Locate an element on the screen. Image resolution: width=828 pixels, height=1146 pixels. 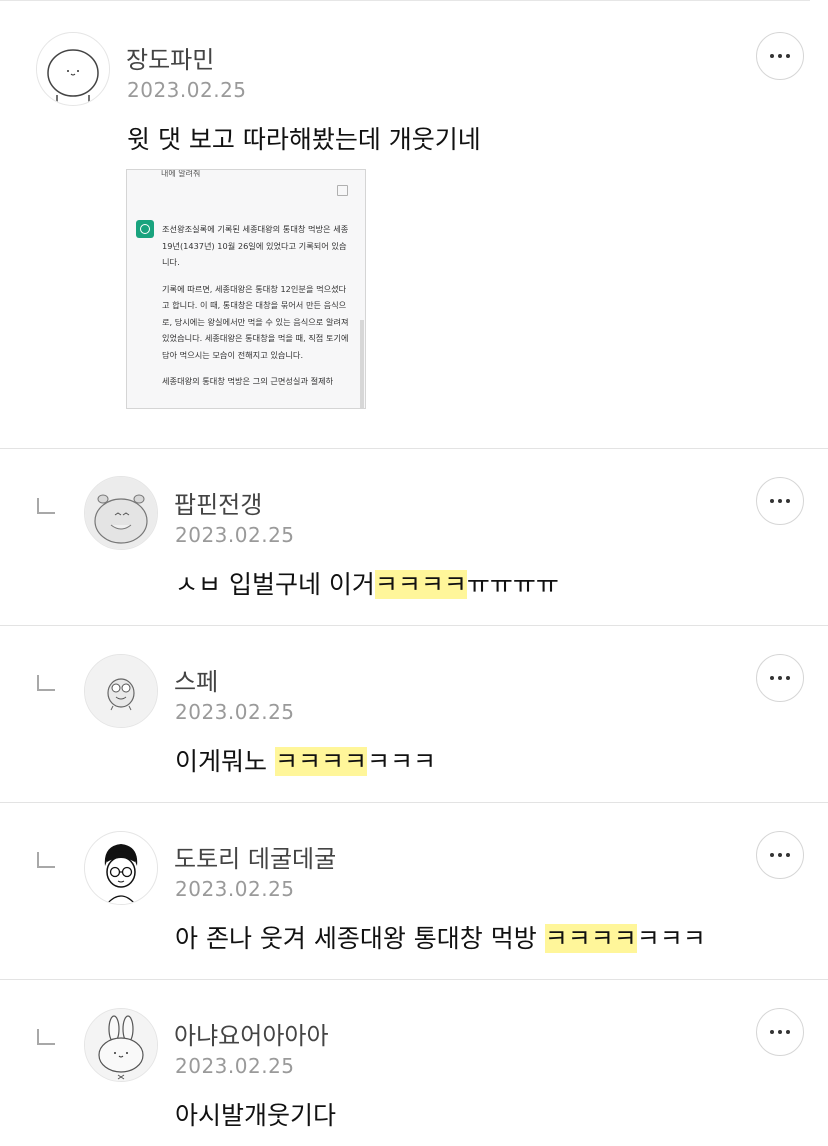
avatar-boy-glasses-icon is located at coordinates (121, 868).